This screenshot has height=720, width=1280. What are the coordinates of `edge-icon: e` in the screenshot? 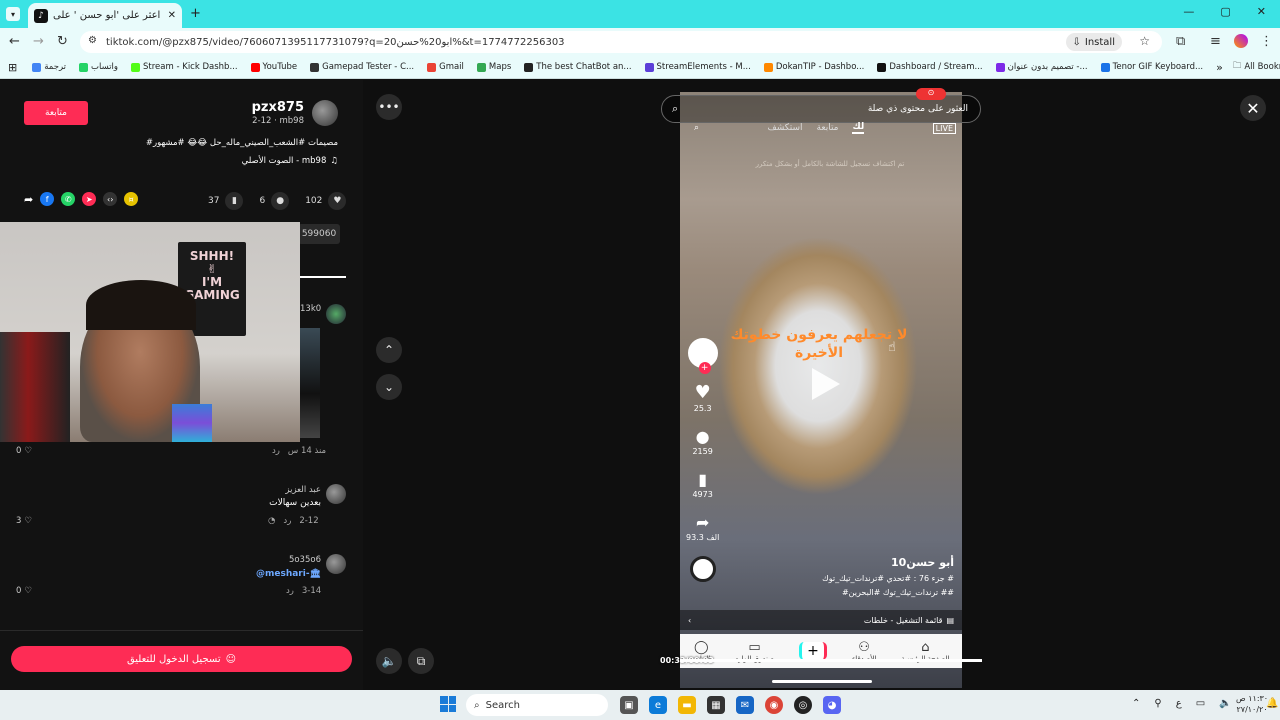 It's located at (658, 705).